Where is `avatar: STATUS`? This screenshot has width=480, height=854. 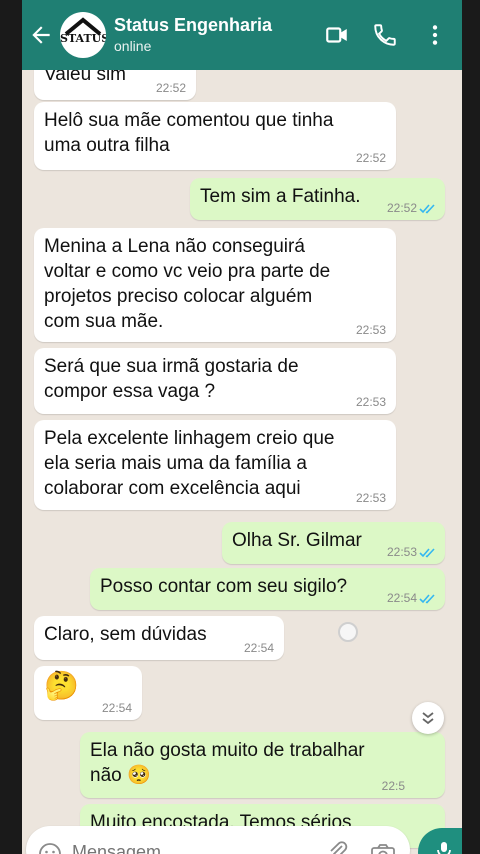
avatar: STATUS is located at coordinates (83, 35).